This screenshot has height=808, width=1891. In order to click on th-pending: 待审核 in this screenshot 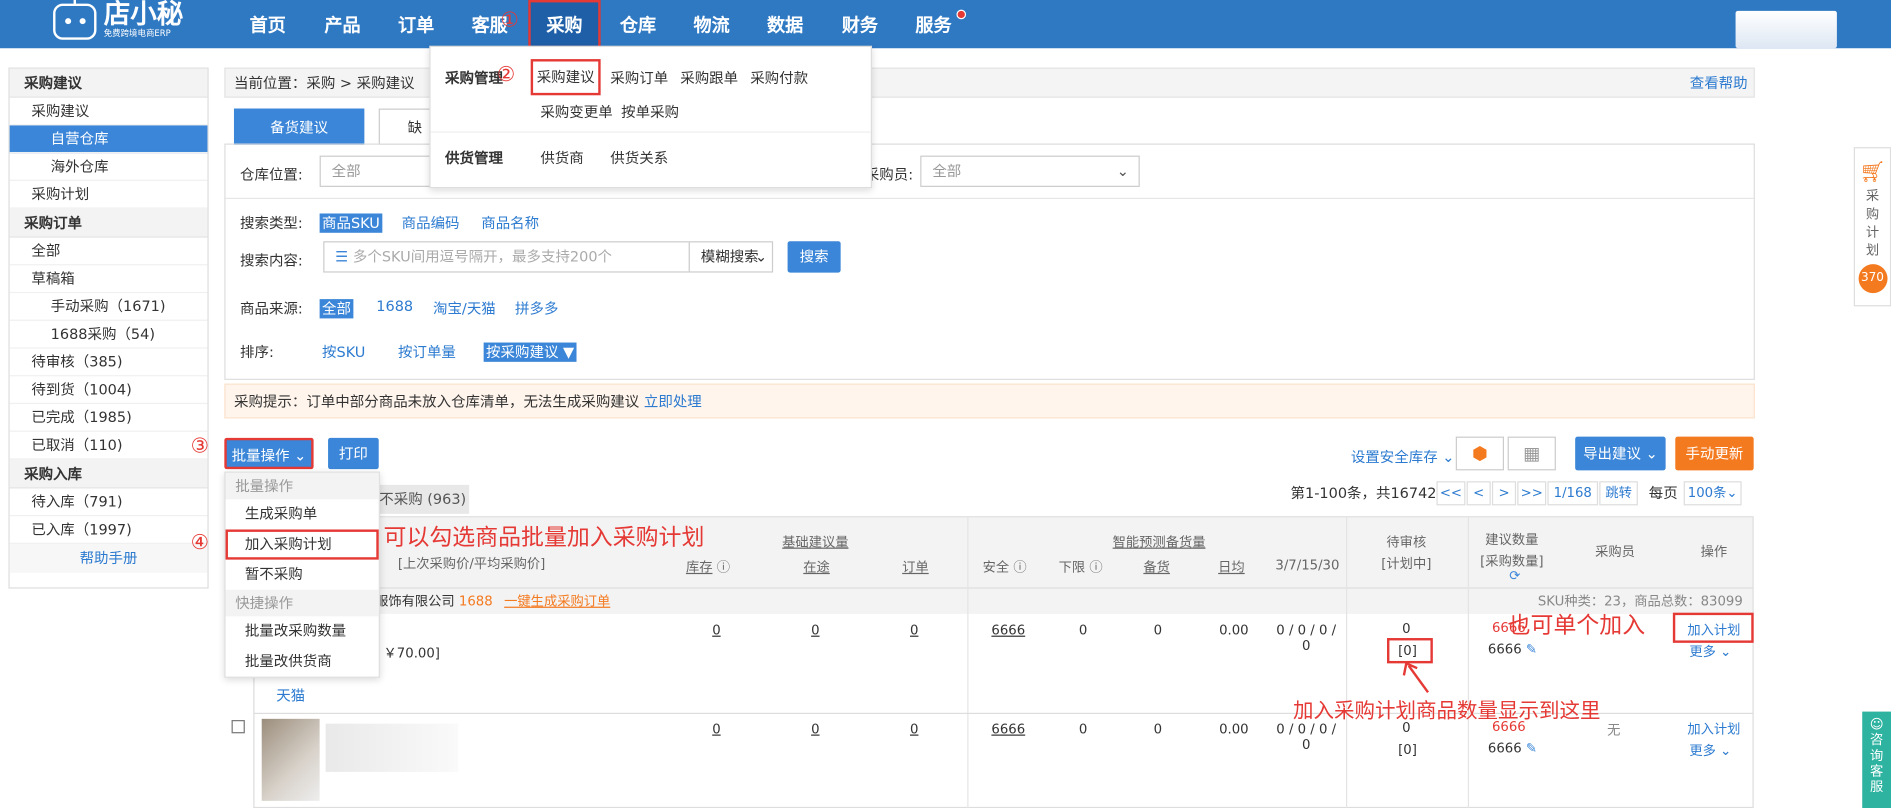, I will do `click(1406, 542)`.